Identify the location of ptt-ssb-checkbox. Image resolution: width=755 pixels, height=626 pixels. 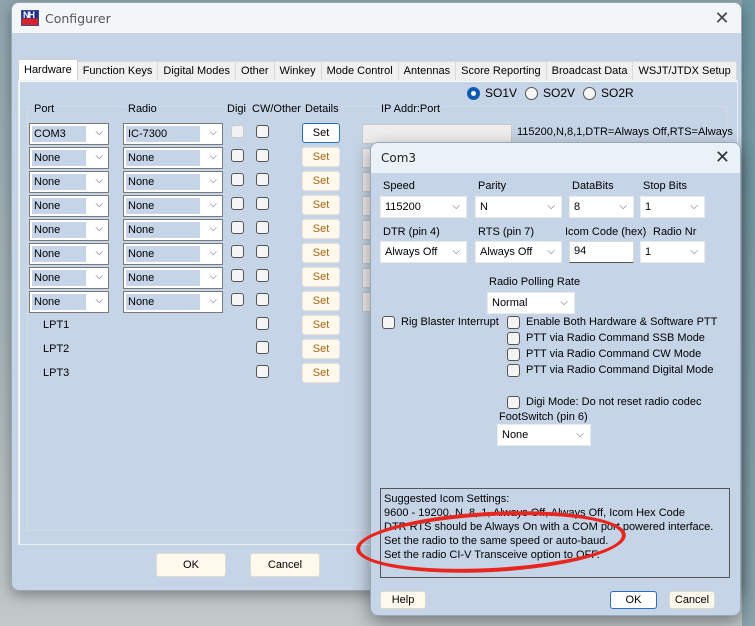
(513, 338).